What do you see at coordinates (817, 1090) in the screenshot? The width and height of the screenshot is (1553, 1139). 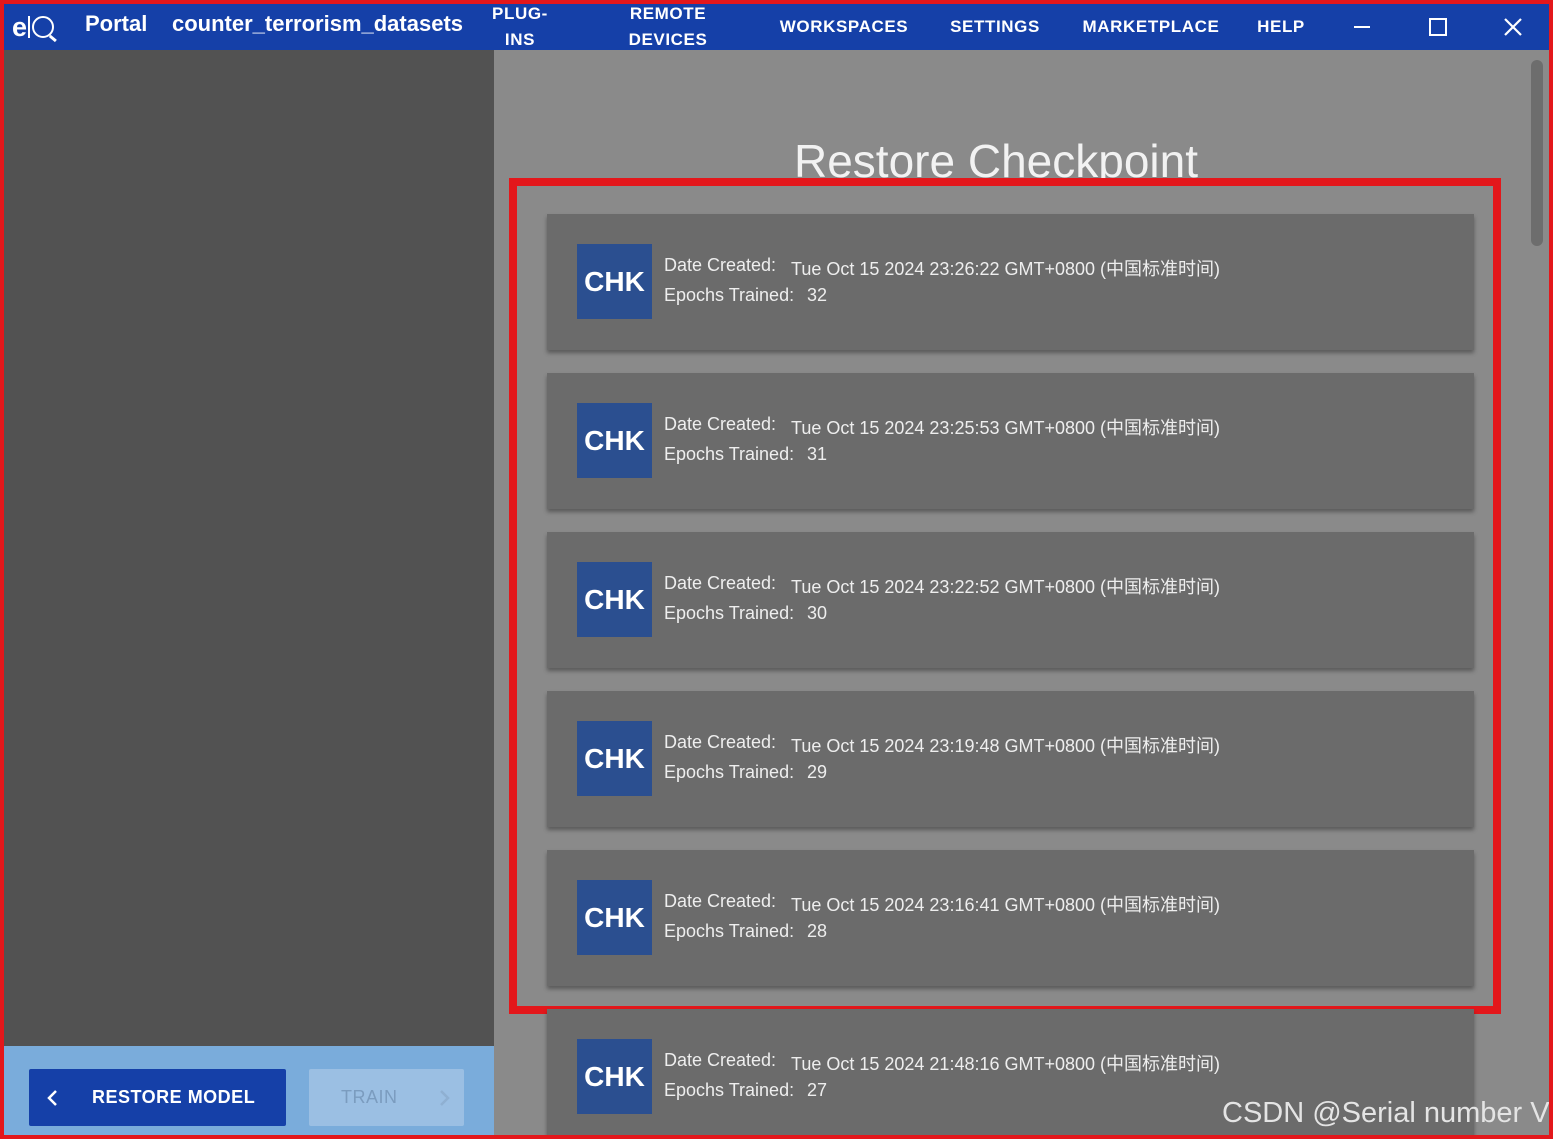 I see `epochs-trained-value: 27` at bounding box center [817, 1090].